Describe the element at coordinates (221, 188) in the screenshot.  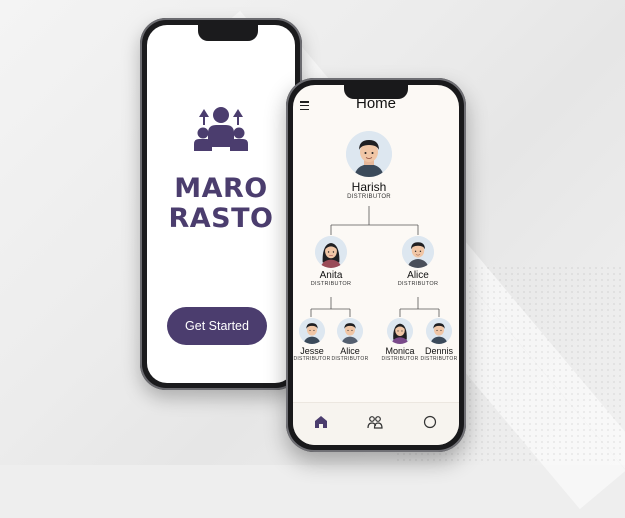
I see `brand-name-line1: MARO` at that location.